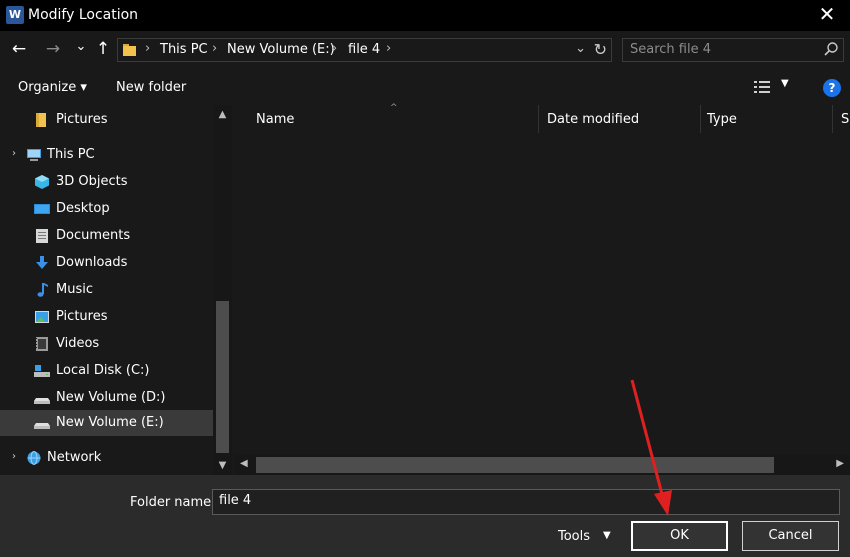  What do you see at coordinates (832, 88) in the screenshot?
I see `help-icon: ?` at bounding box center [832, 88].